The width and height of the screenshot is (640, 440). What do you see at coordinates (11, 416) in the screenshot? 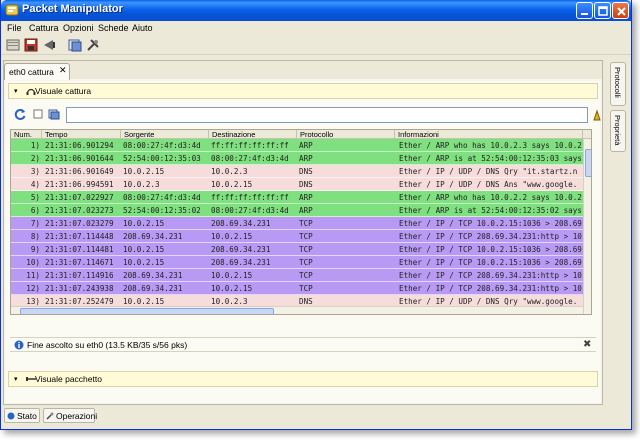
I see `status-icon` at bounding box center [11, 416].